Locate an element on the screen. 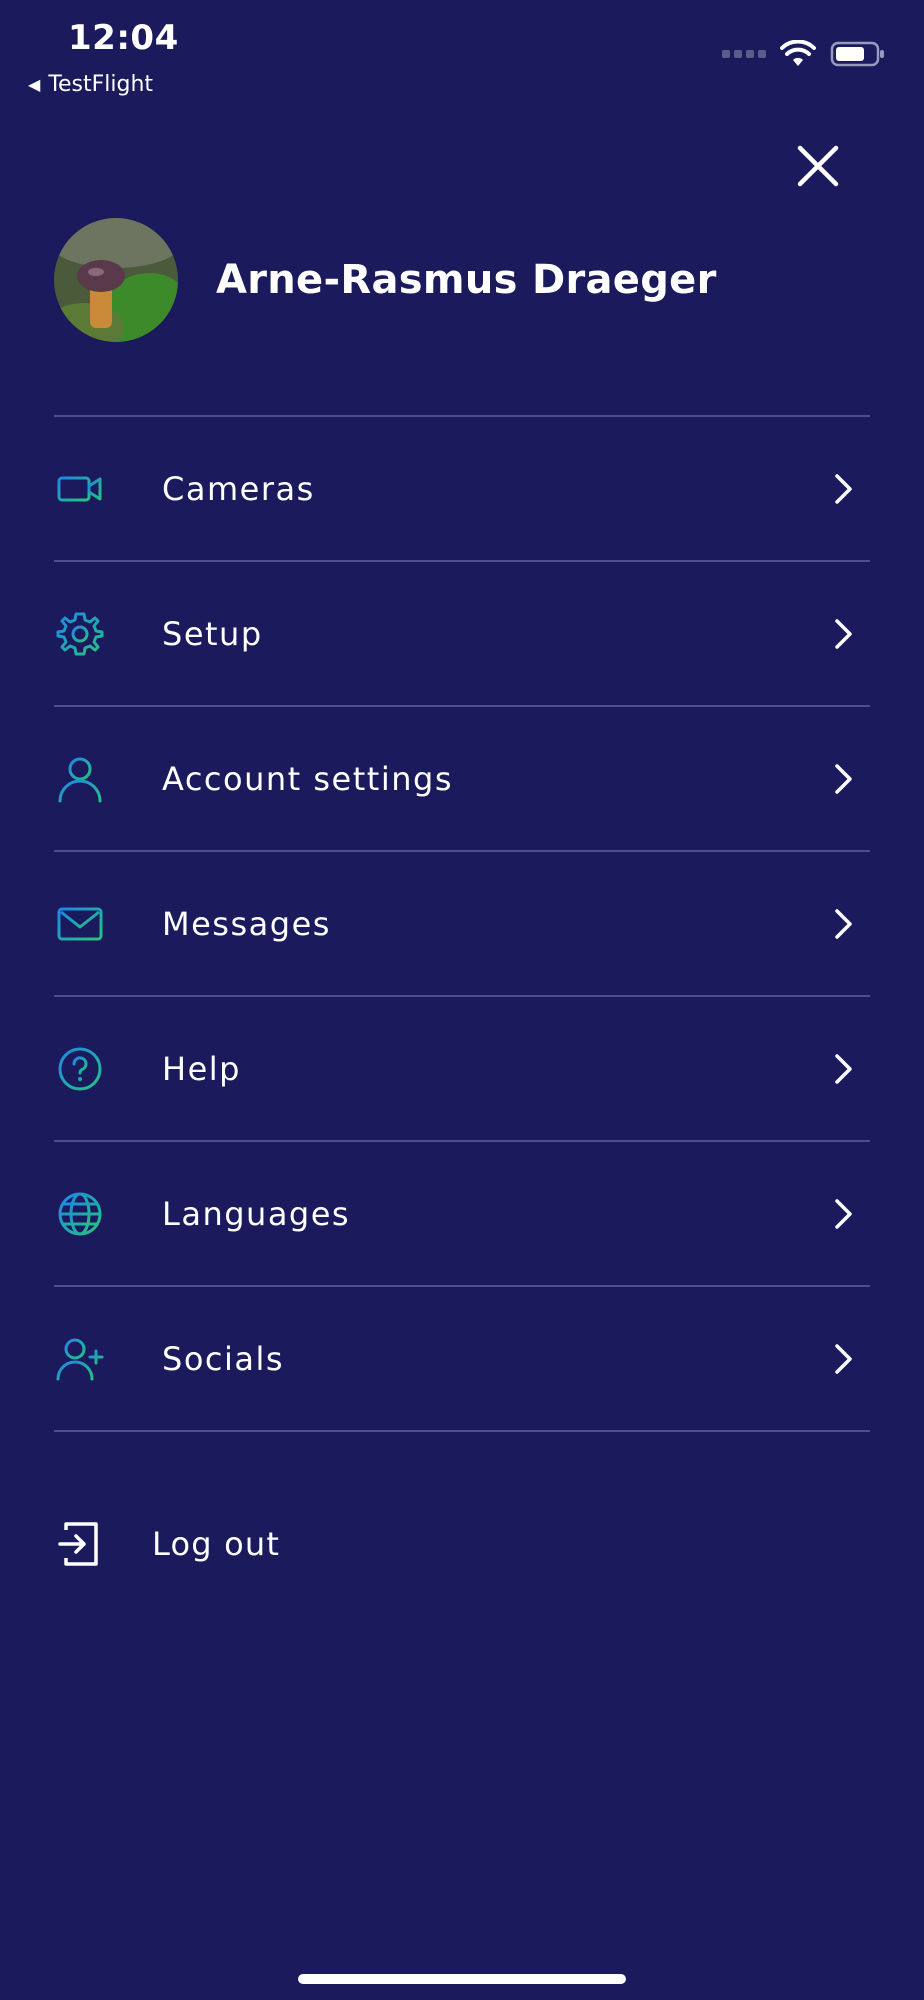 The image size is (924, 2000). menu-item-label: Messages is located at coordinates (246, 923).